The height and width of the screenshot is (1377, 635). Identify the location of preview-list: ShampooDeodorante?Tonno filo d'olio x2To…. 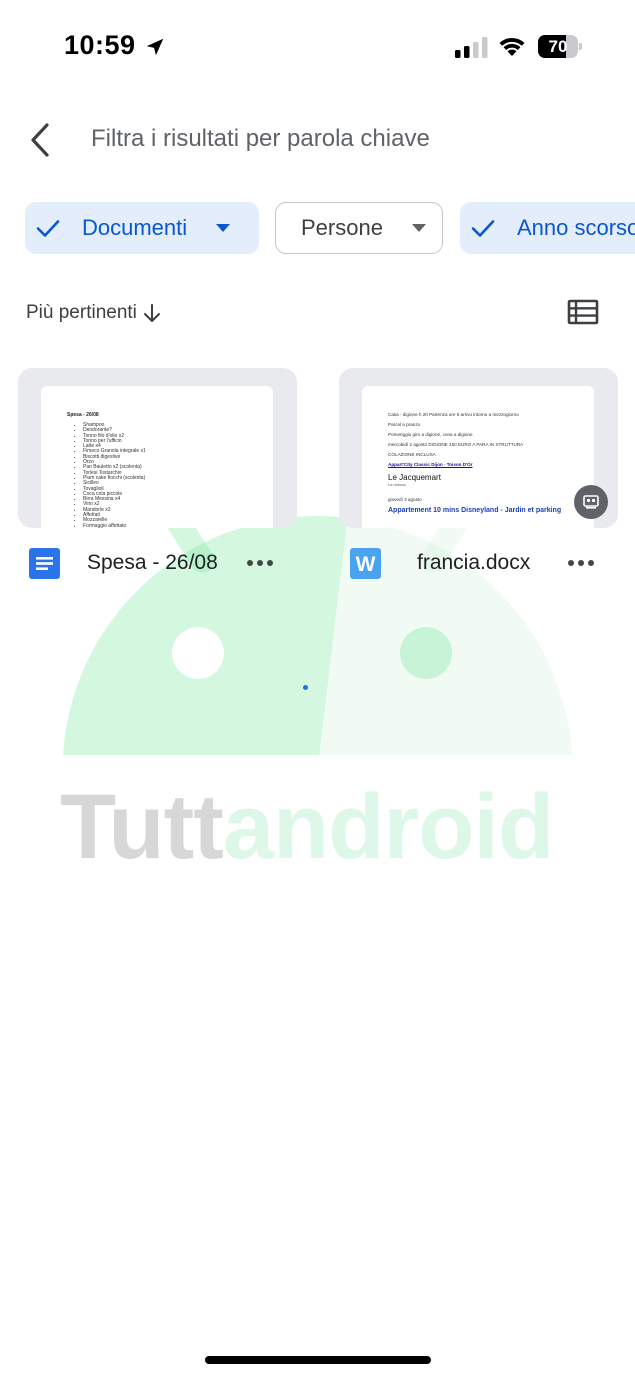
(157, 475).